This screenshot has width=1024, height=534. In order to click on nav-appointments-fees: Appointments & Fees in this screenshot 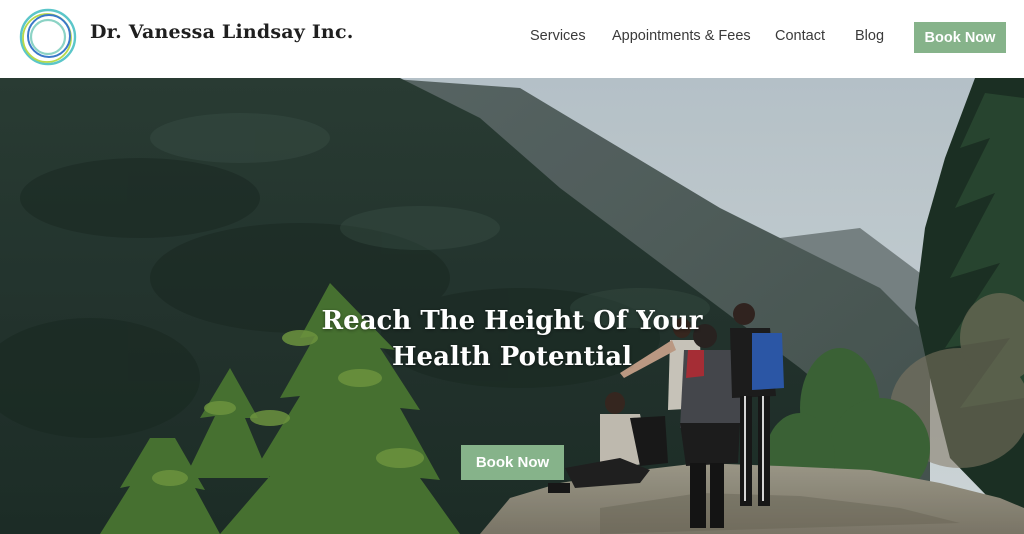, I will do `click(681, 36)`.